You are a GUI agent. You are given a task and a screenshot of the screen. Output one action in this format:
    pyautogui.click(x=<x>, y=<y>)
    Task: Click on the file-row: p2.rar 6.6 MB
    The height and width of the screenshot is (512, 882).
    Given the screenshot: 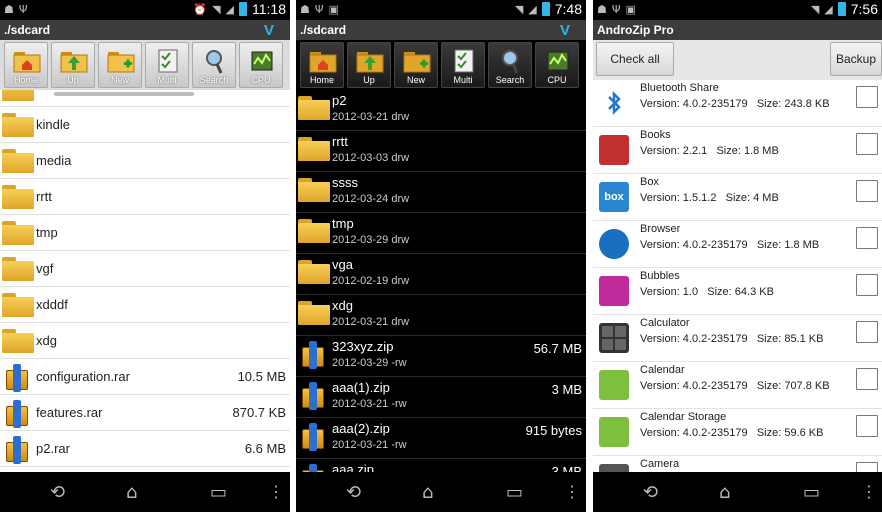 What is the action you would take?
    pyautogui.click(x=145, y=449)
    